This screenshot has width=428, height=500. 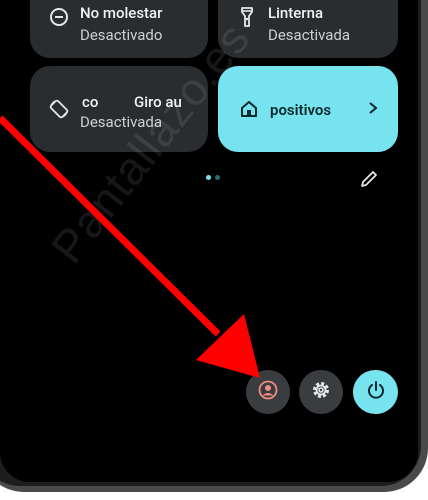 I want to click on home-icon, so click(x=249, y=109).